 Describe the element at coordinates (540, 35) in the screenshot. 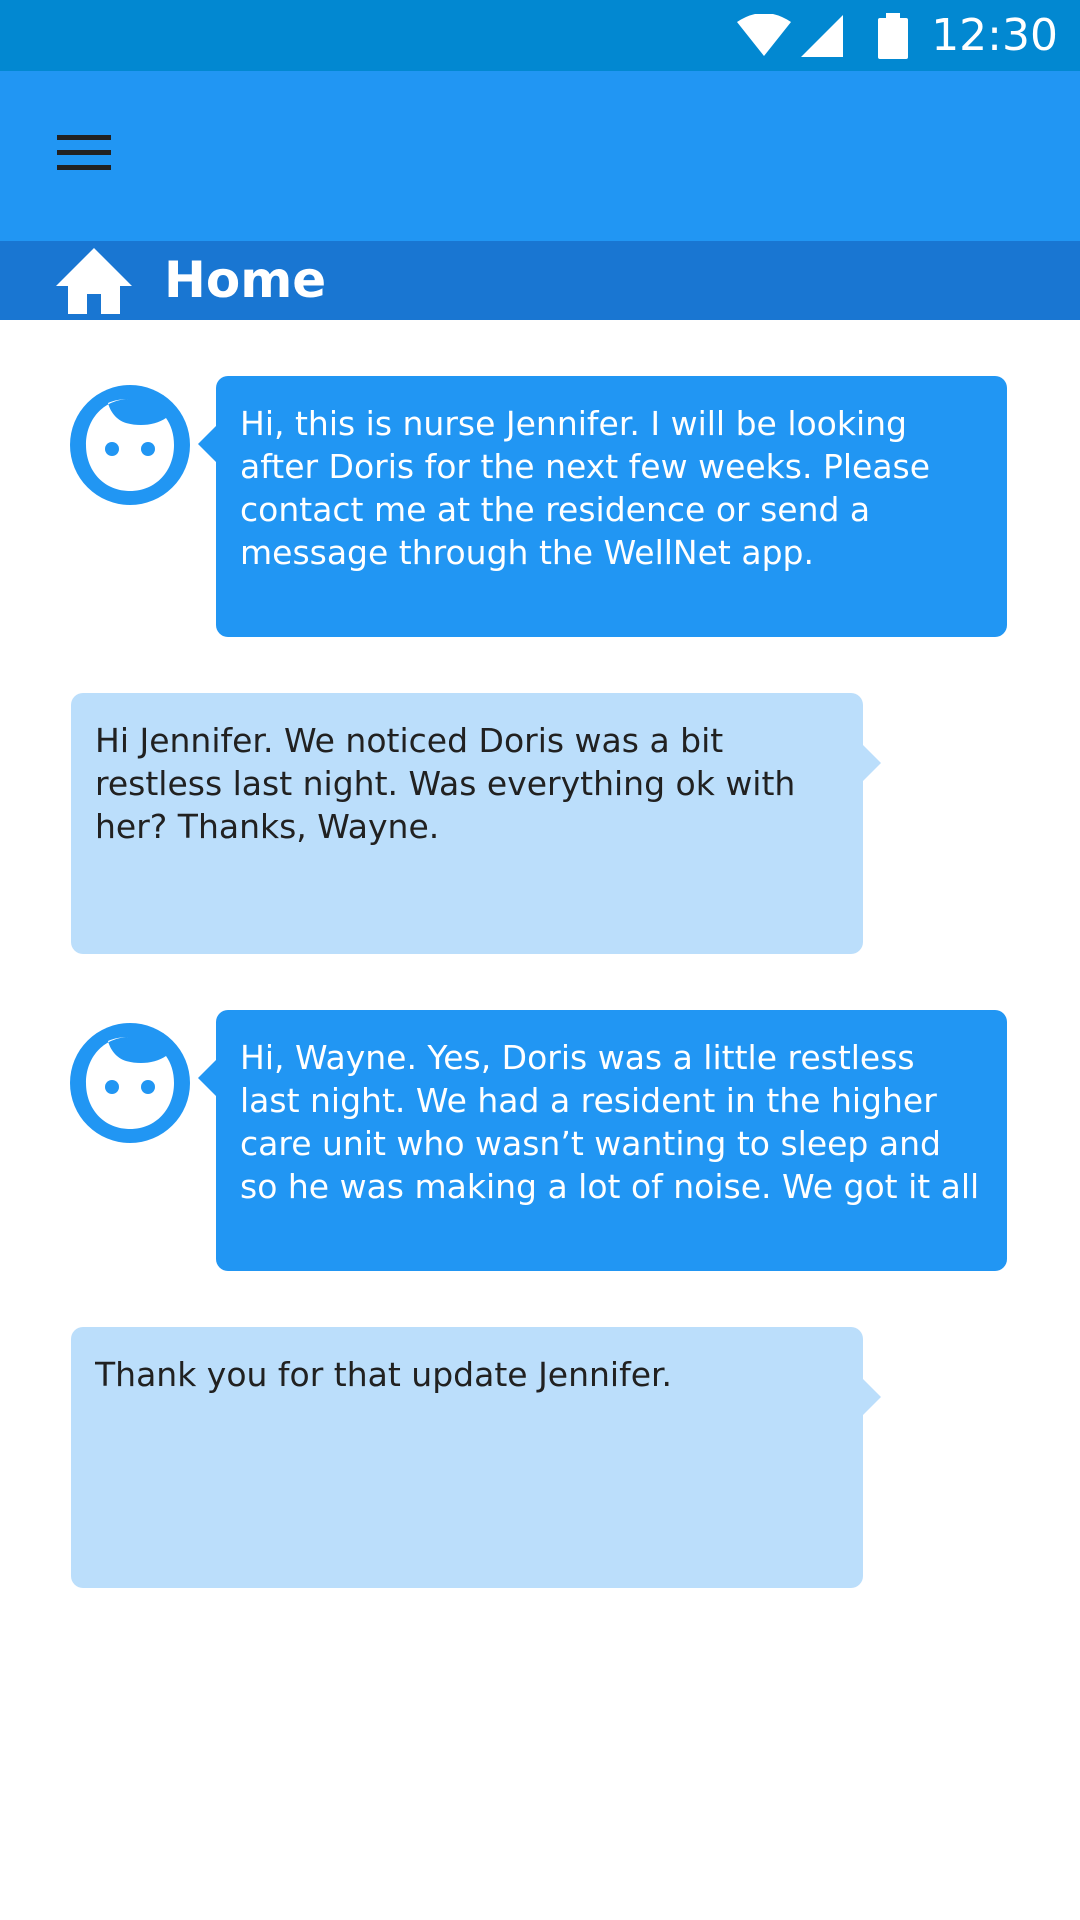

I see `status-bar: 12:30` at that location.